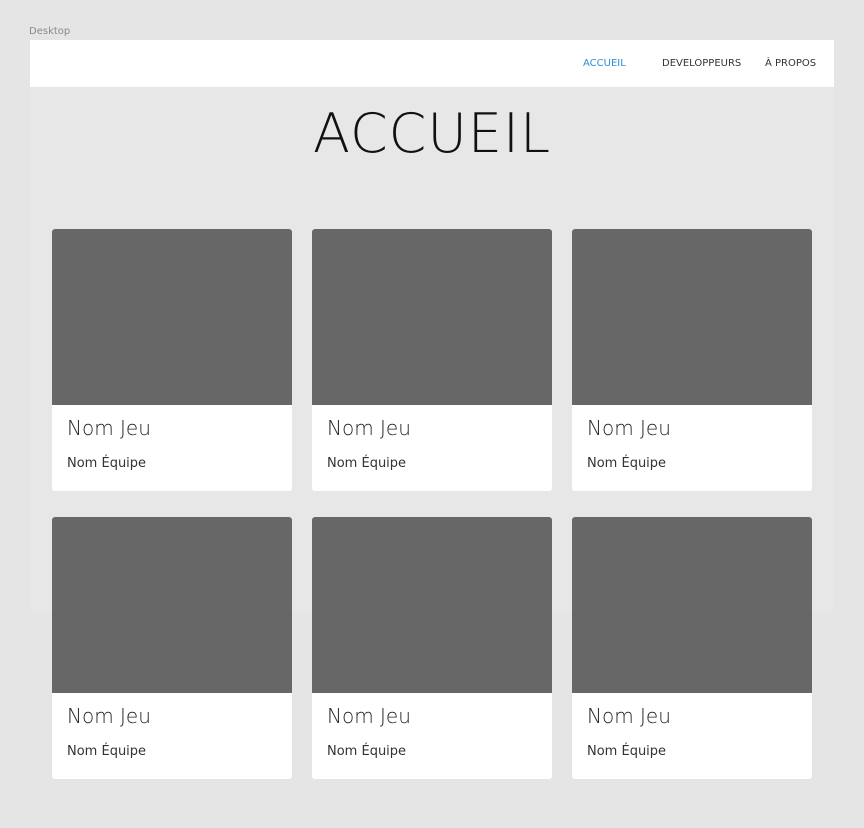  Describe the element at coordinates (432, 133) in the screenshot. I see `page-title: ACCUEIL` at that location.